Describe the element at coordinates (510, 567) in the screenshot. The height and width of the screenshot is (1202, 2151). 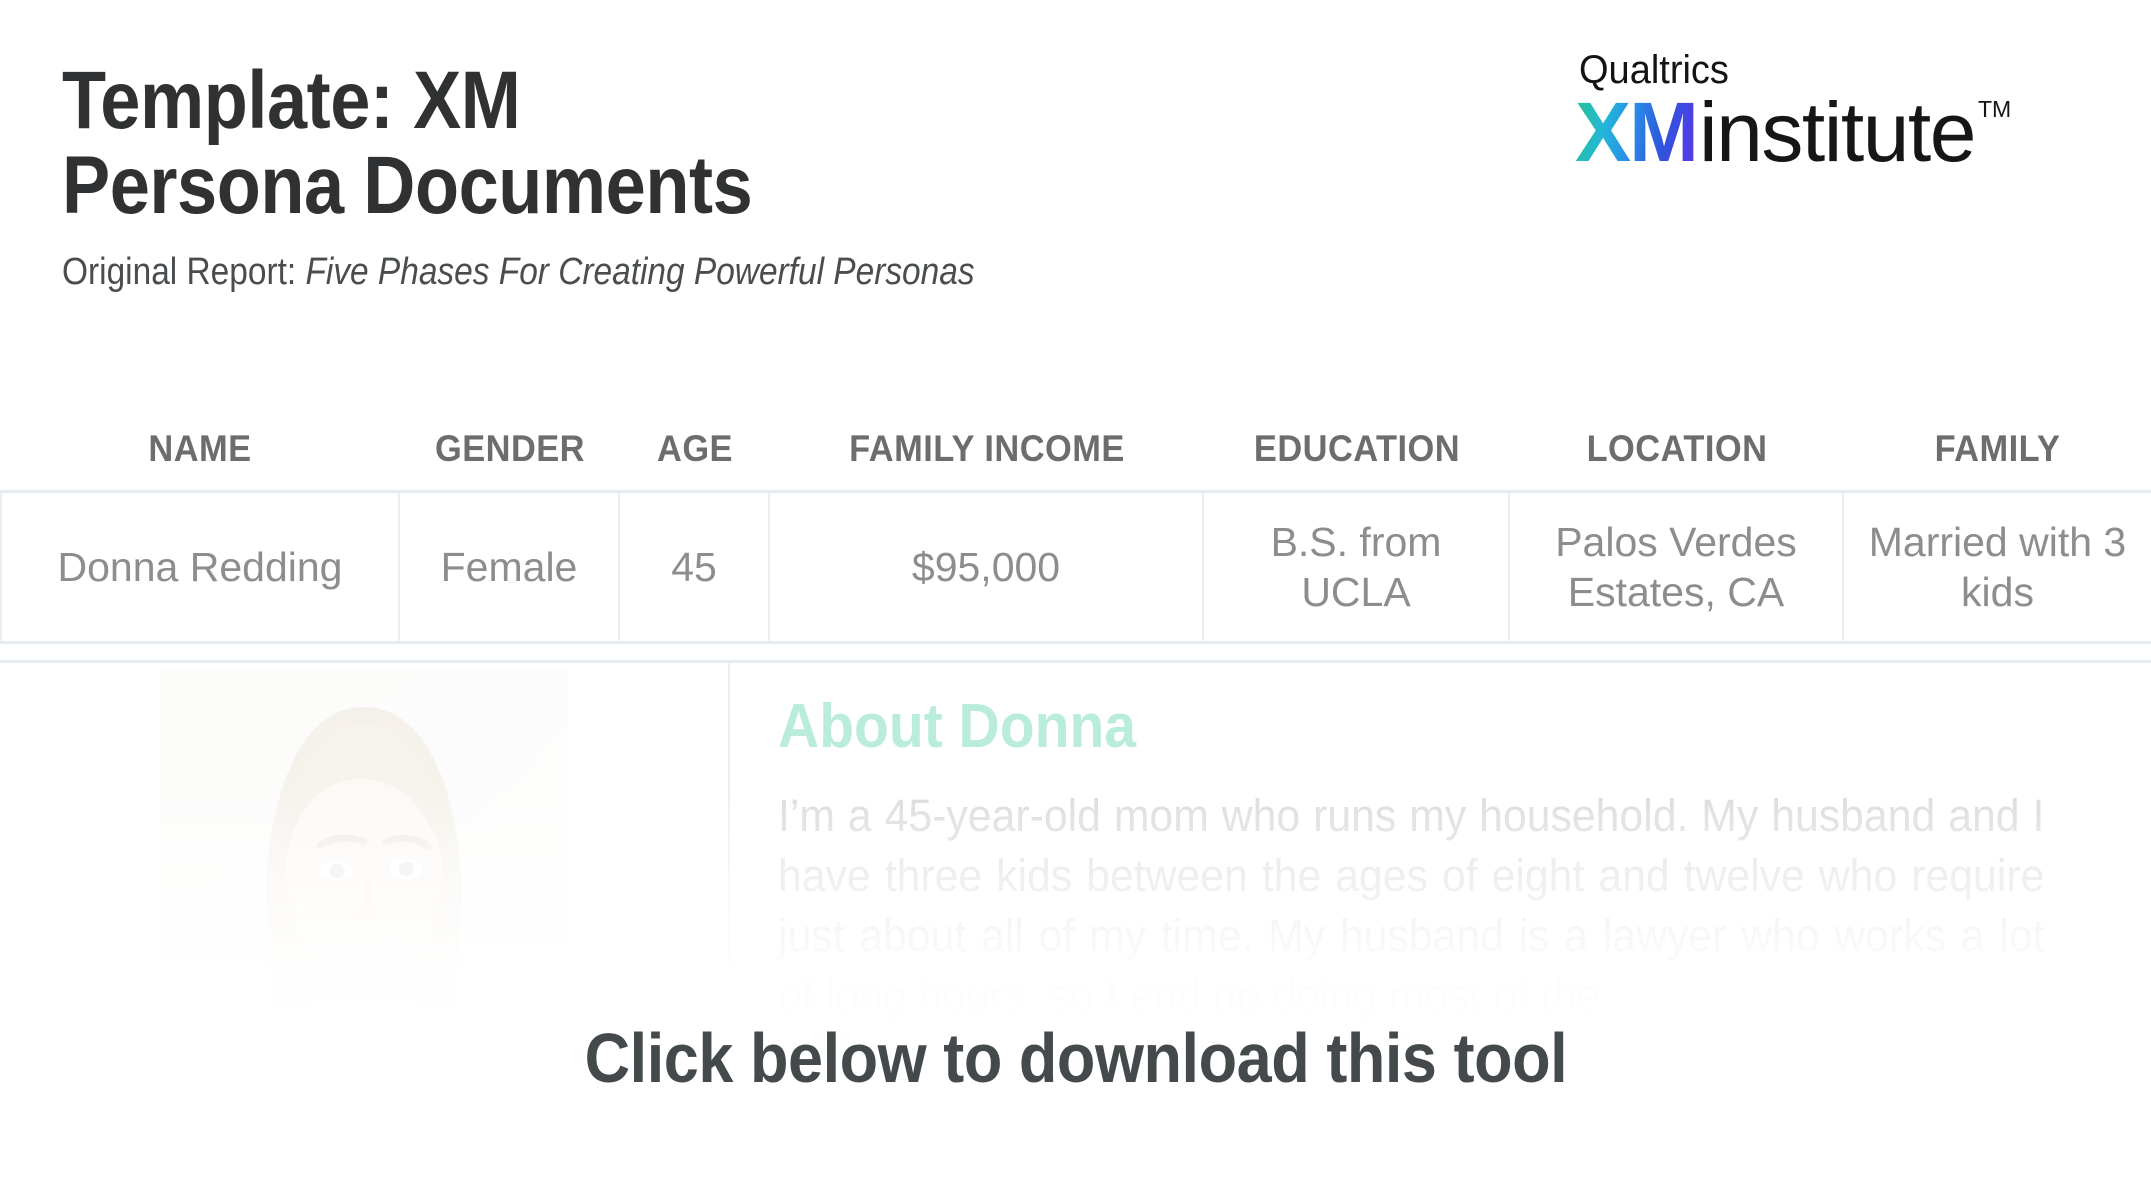
I see `cell-gender: Female` at that location.